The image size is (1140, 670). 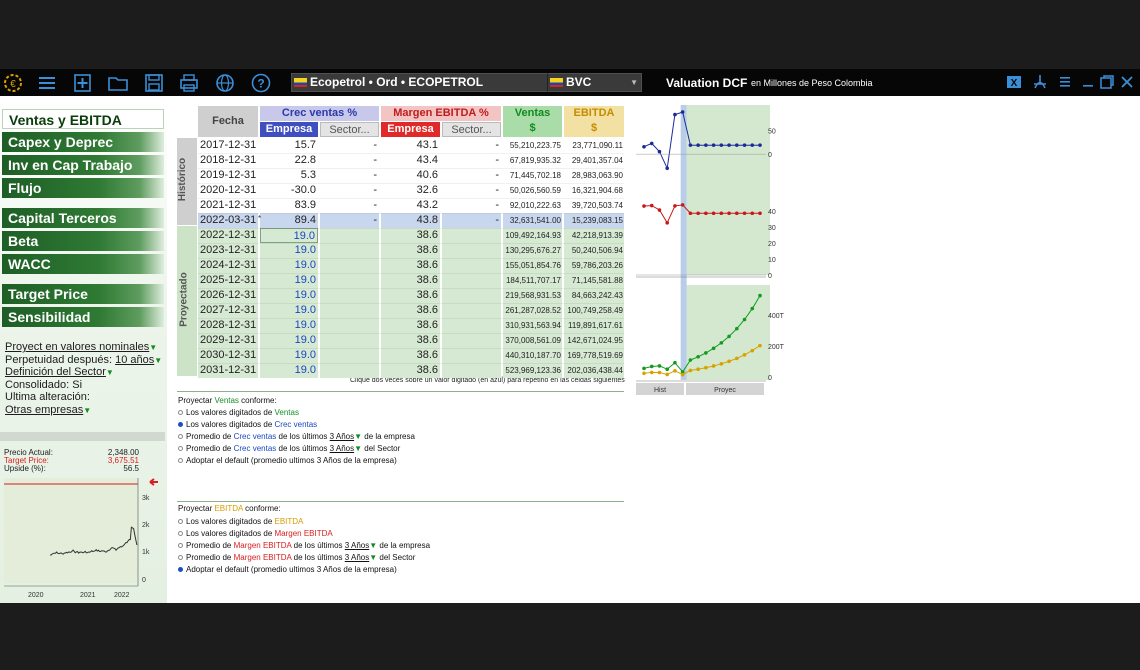 What do you see at coordinates (594, 82) in the screenshot?
I see `exchange-selector: BVC ▼` at bounding box center [594, 82].